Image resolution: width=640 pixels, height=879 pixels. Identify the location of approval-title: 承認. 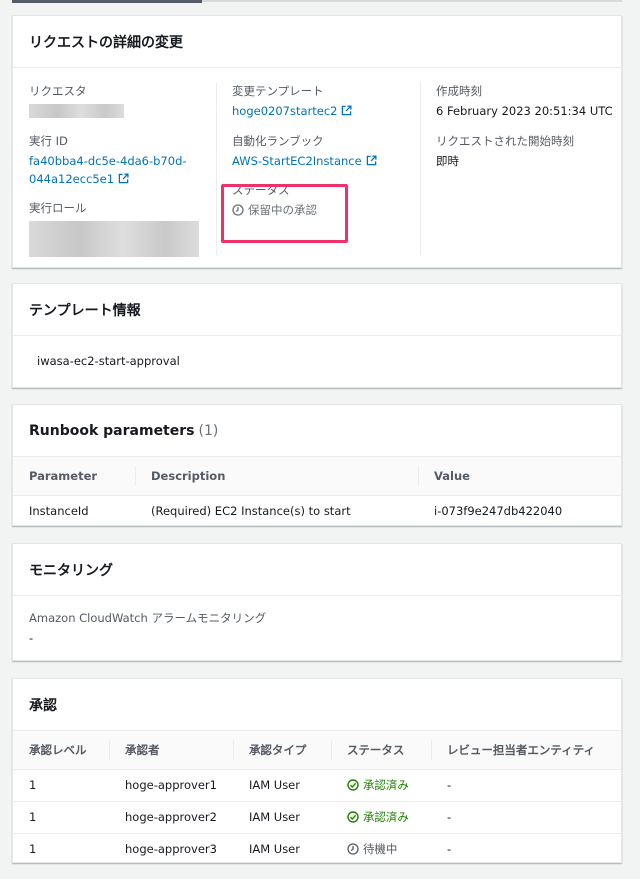
(317, 705).